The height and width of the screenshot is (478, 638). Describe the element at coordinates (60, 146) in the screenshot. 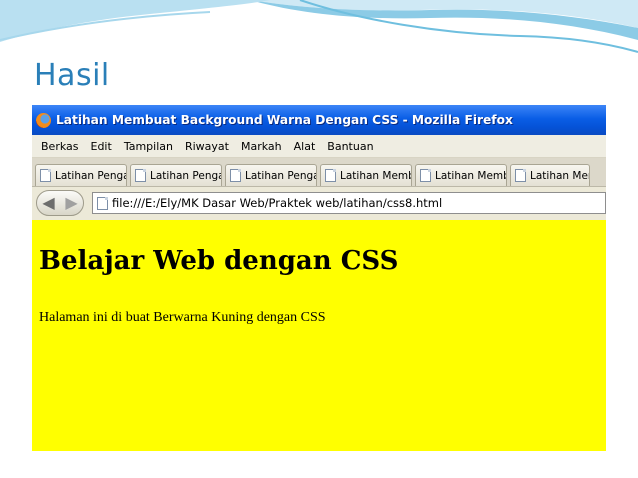

I see `menu-item-berkas: Berkas` at that location.